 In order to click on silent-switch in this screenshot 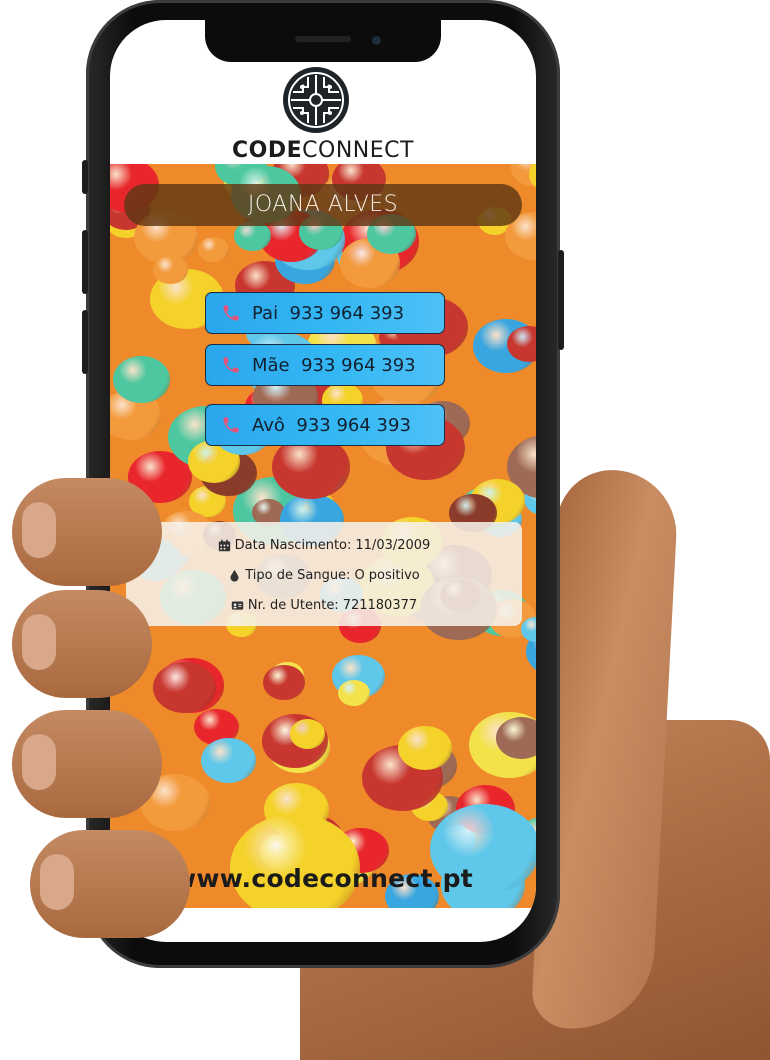, I will do `click(85, 177)`.